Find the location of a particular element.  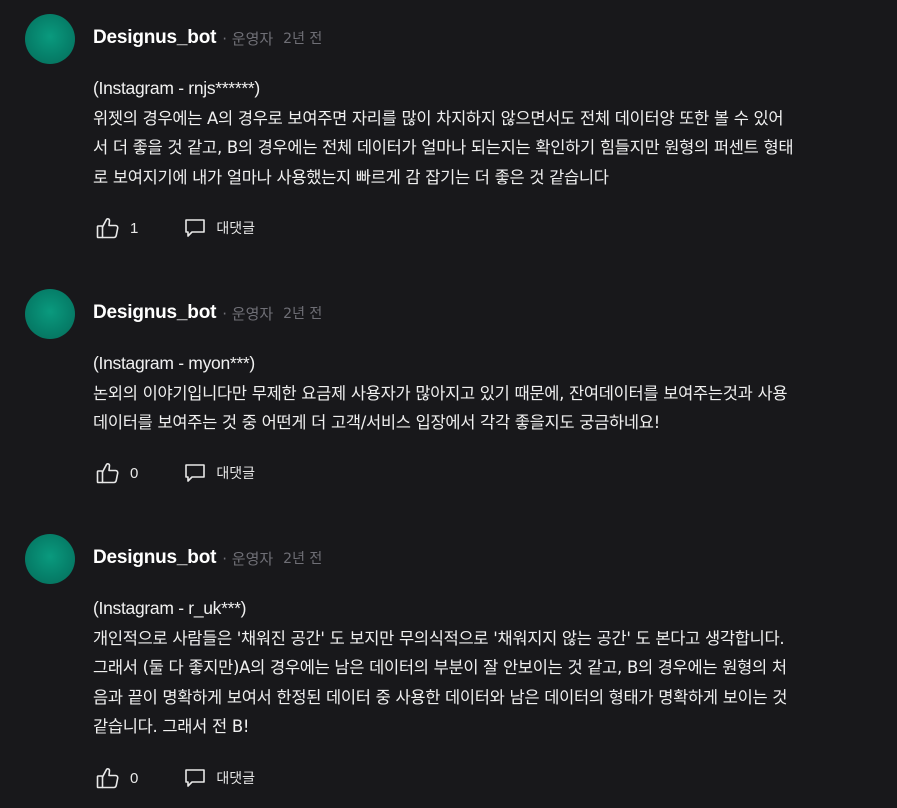

like-count: 1 is located at coordinates (134, 228).